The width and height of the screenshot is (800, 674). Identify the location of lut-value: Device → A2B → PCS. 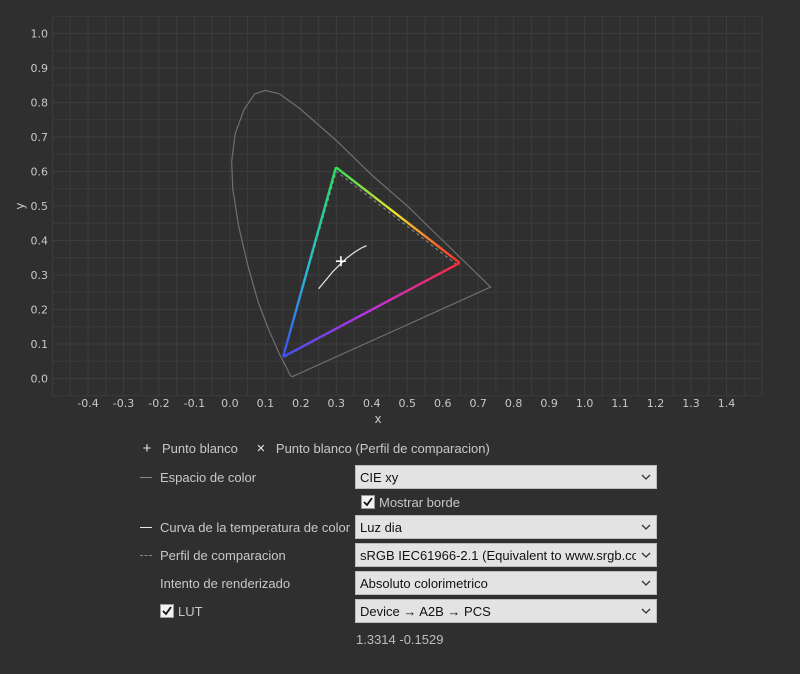
(425, 611).